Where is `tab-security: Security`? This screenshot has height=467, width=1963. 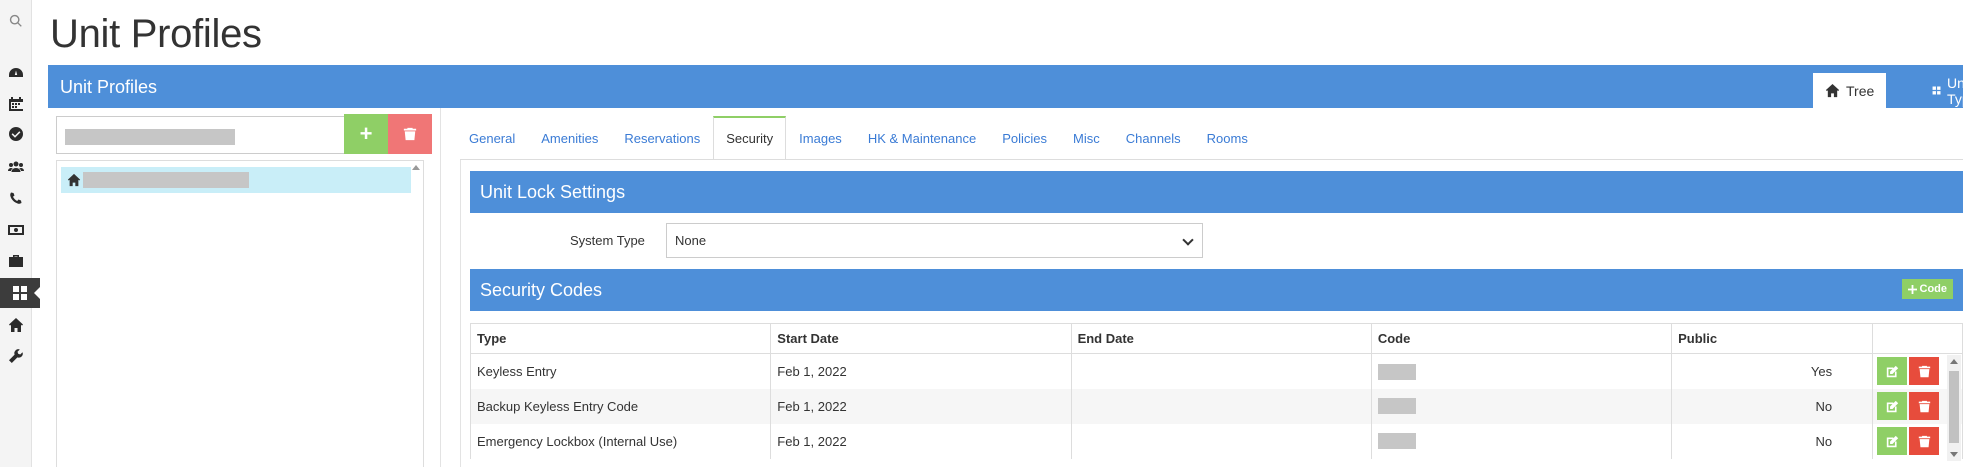
tab-security: Security is located at coordinates (750, 138).